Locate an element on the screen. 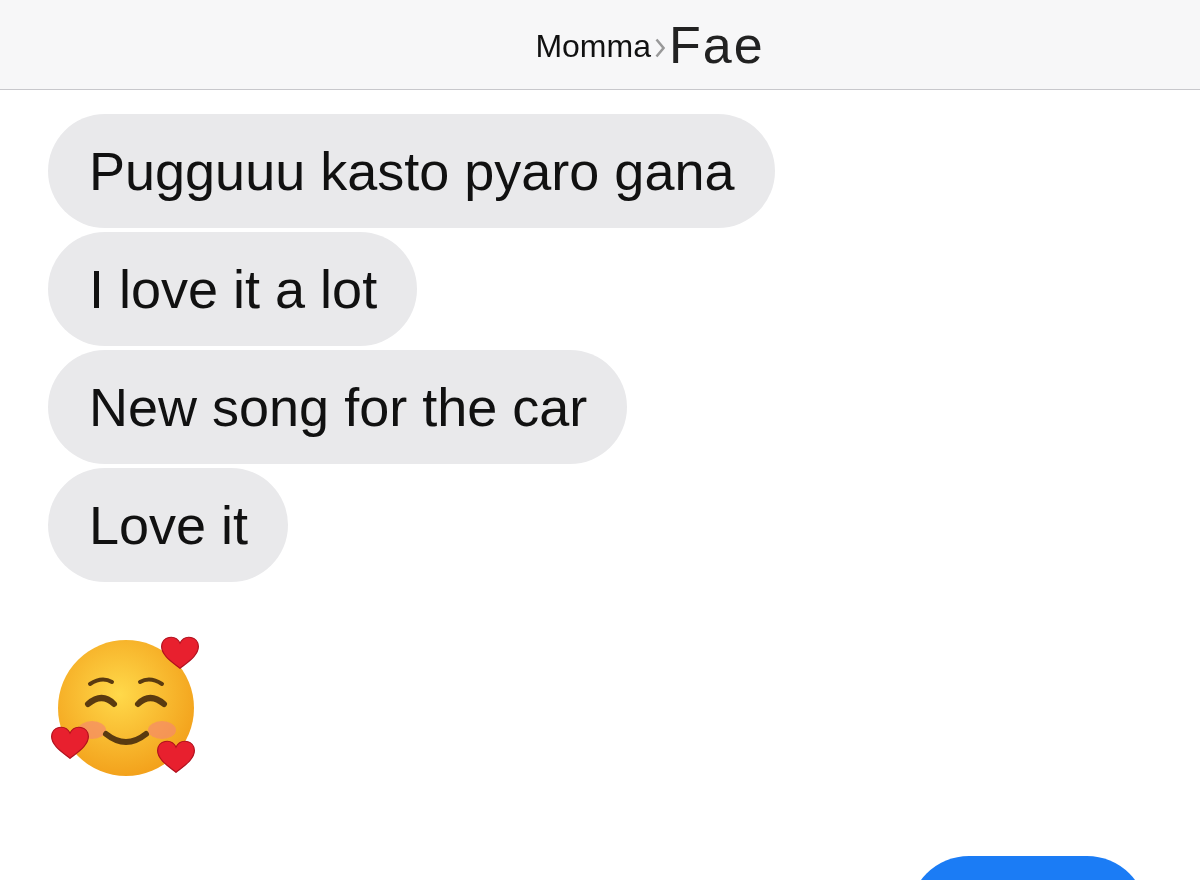 This screenshot has height=880, width=1200. contact-name: Momma is located at coordinates (593, 44).